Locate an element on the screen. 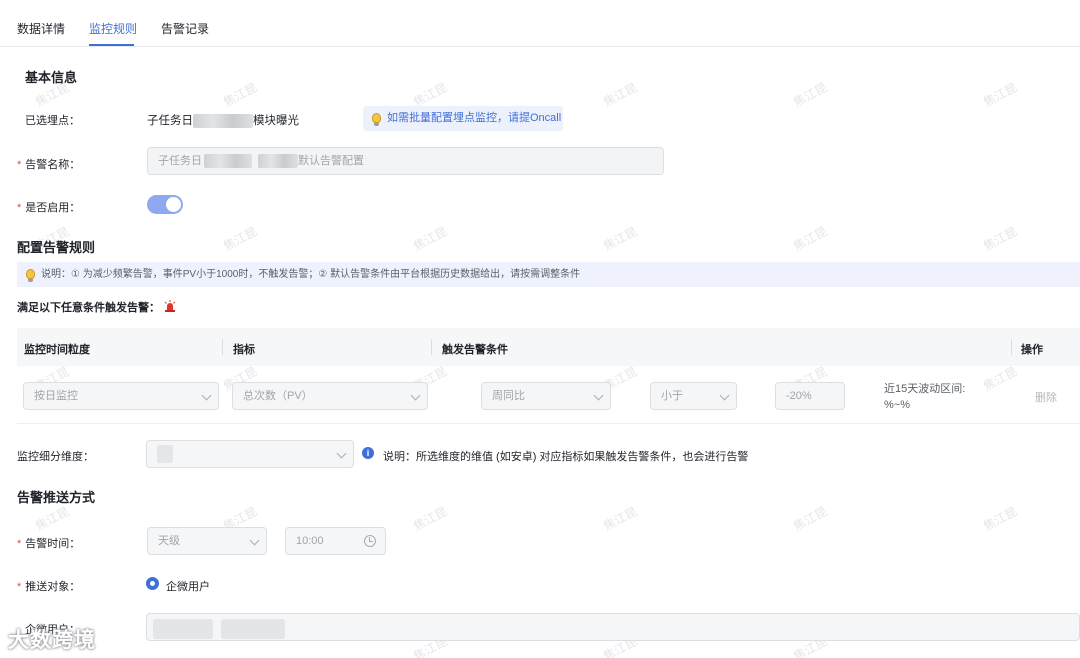  siren-icon is located at coordinates (170, 306).